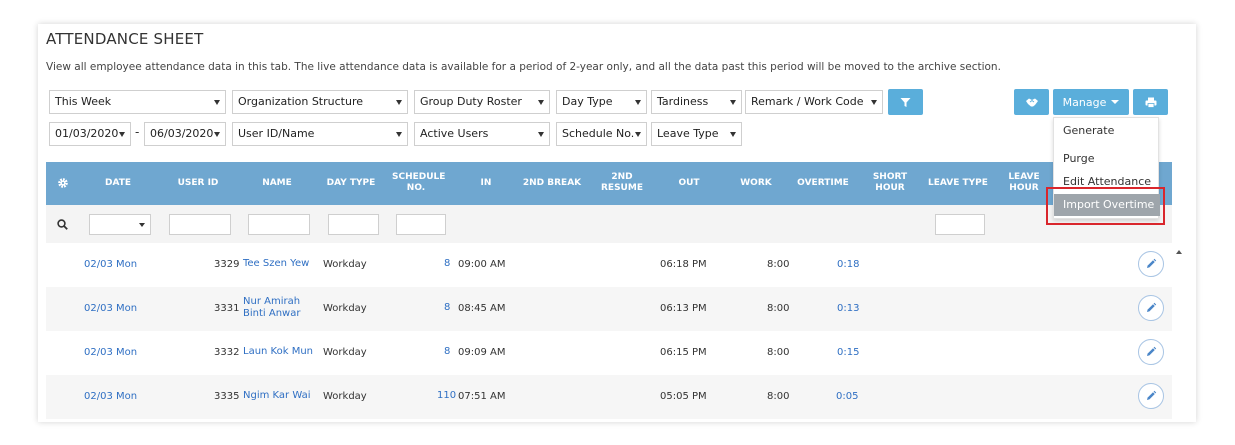 Image resolution: width=1235 pixels, height=445 pixels. What do you see at coordinates (137, 102) in the screenshot?
I see `period-select: This Week` at bounding box center [137, 102].